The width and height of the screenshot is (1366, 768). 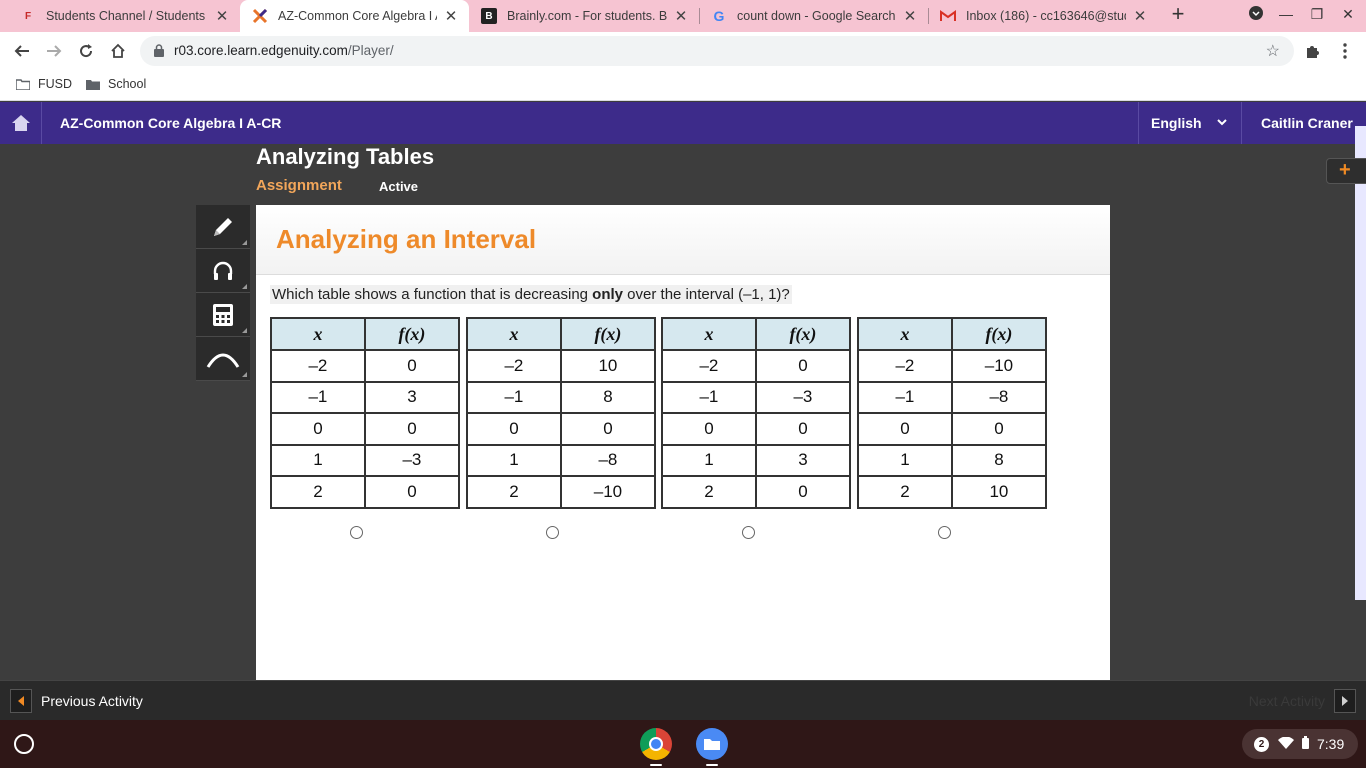 What do you see at coordinates (712, 744) in the screenshot?
I see `files-icon` at bounding box center [712, 744].